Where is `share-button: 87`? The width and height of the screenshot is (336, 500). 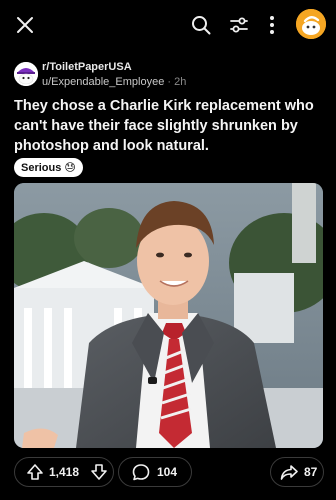 share-button: 87 is located at coordinates (297, 472).